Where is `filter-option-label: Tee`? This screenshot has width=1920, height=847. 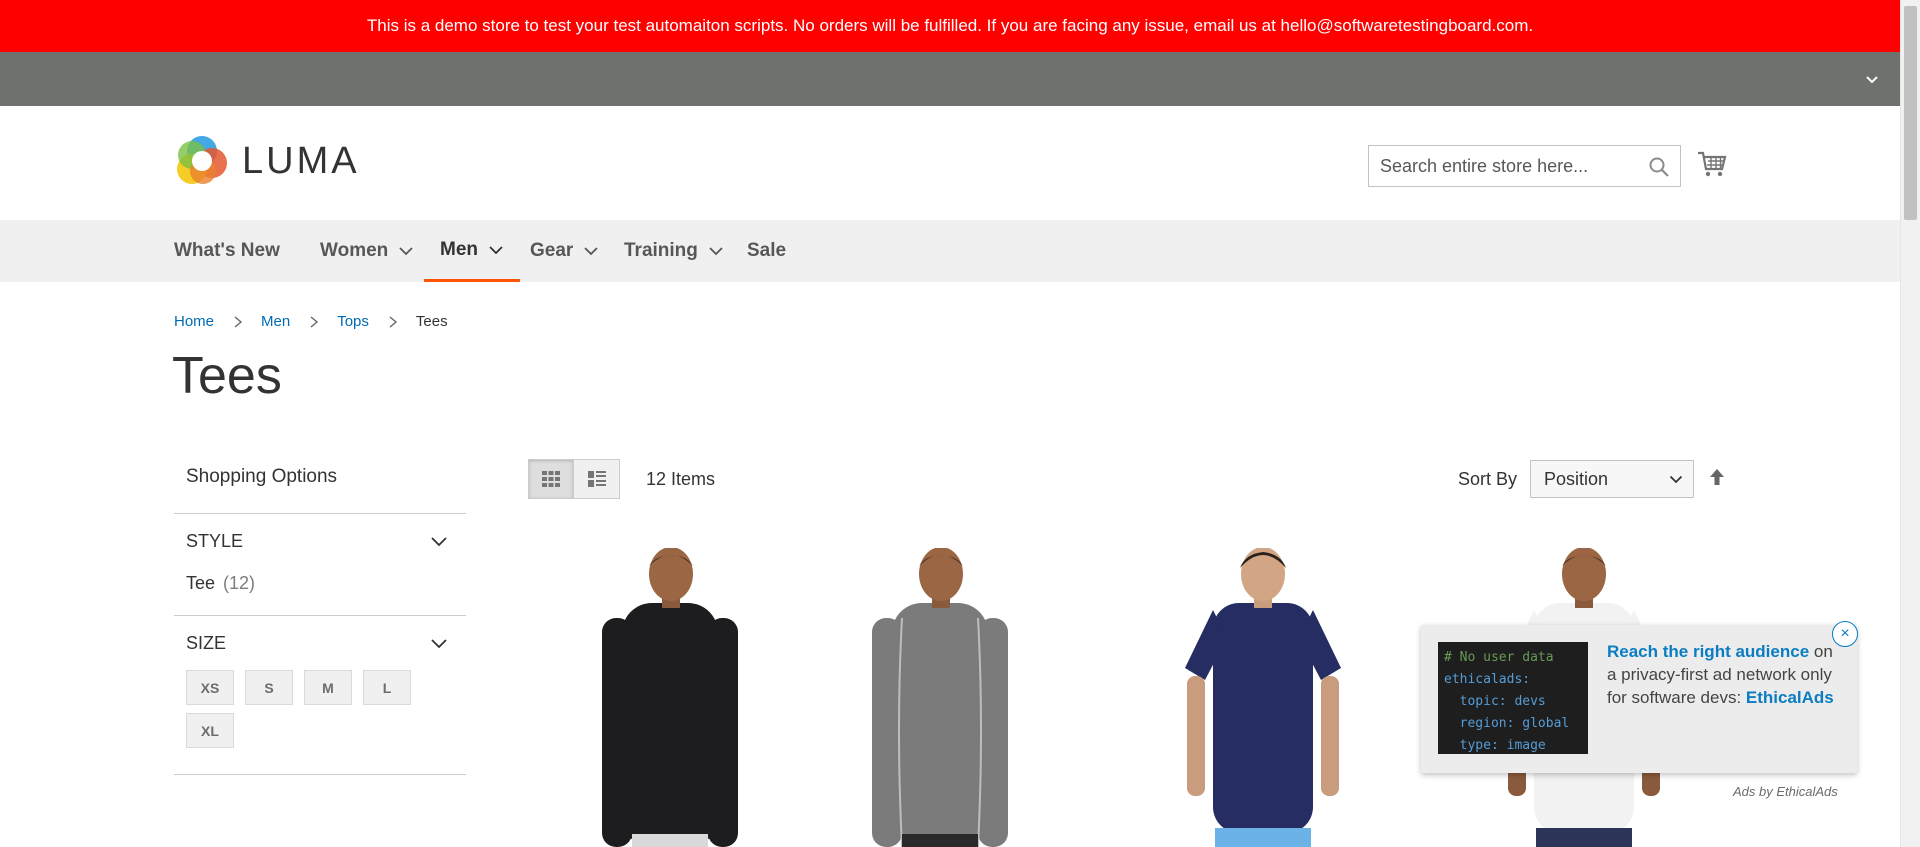 filter-option-label: Tee is located at coordinates (201, 583).